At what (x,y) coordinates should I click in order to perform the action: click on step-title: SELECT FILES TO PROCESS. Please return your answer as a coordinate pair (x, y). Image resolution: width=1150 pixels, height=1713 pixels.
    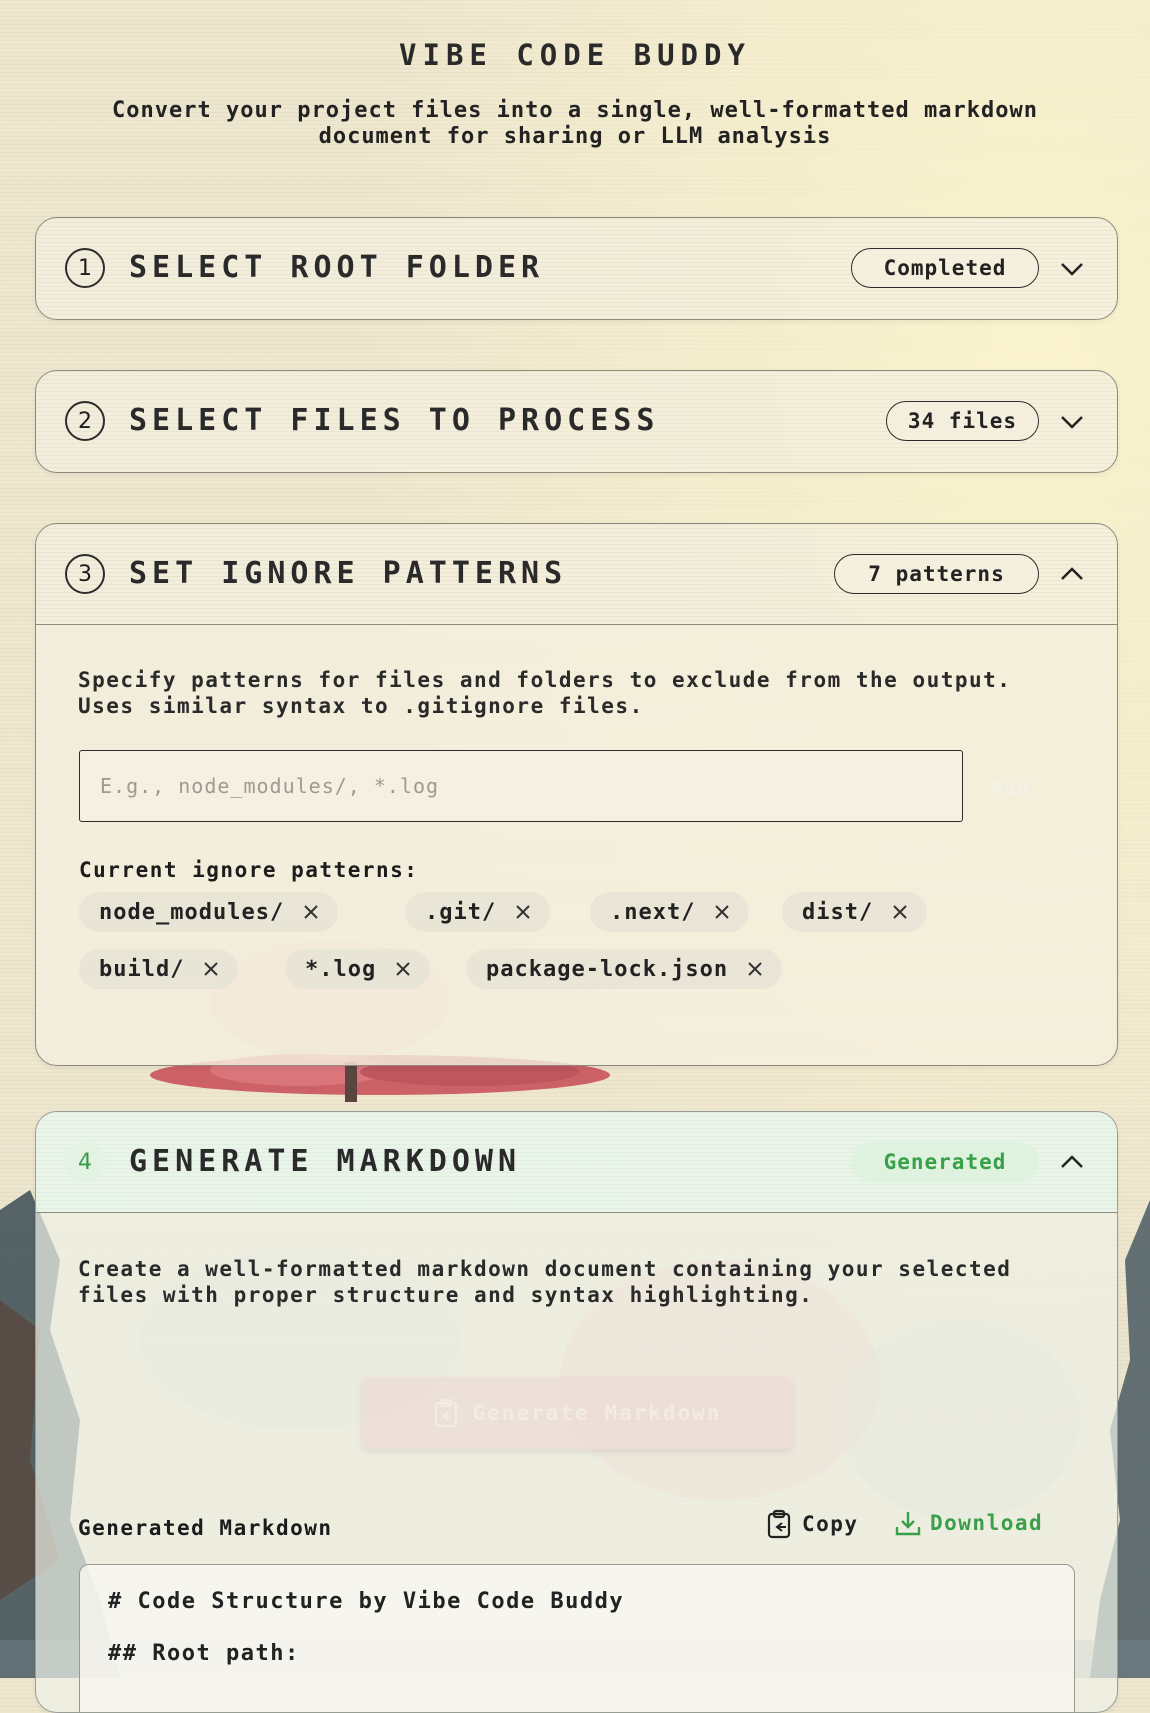
    Looking at the image, I should click on (394, 420).